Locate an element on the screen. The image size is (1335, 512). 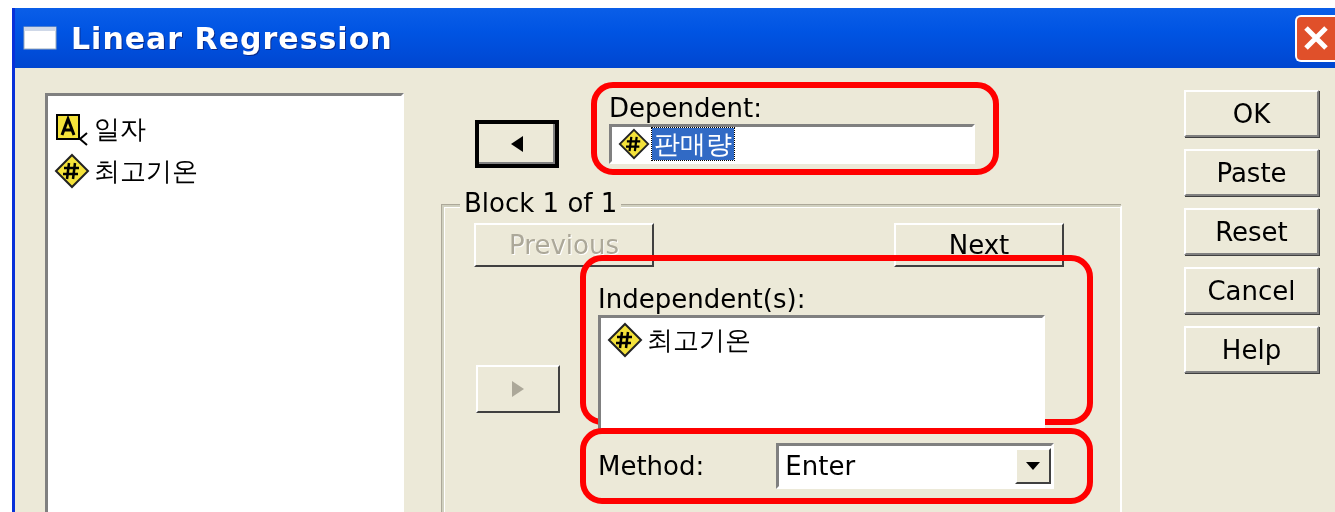
window-icon is located at coordinates (40, 38).